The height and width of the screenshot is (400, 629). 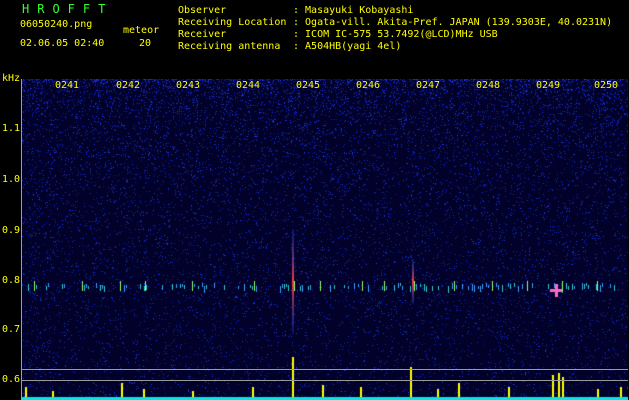 What do you see at coordinates (11, 179) in the screenshot?
I see `y-tick-label: 1.0` at bounding box center [11, 179].